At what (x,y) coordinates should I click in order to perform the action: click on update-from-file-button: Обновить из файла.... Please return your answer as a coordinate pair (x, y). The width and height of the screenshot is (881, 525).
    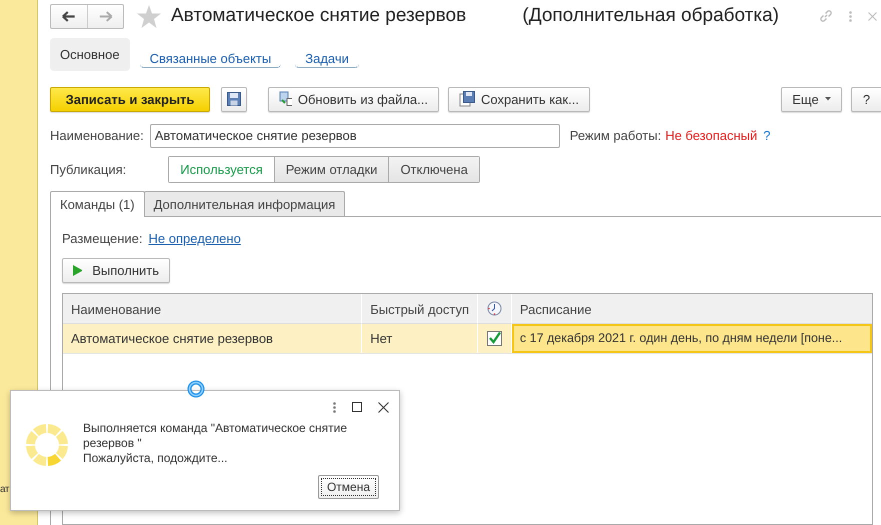
    Looking at the image, I should click on (353, 99).